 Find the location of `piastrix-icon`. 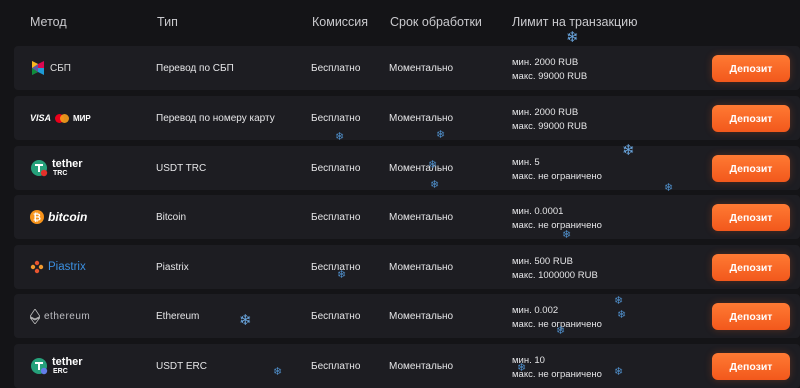

piastrix-icon is located at coordinates (37, 267).